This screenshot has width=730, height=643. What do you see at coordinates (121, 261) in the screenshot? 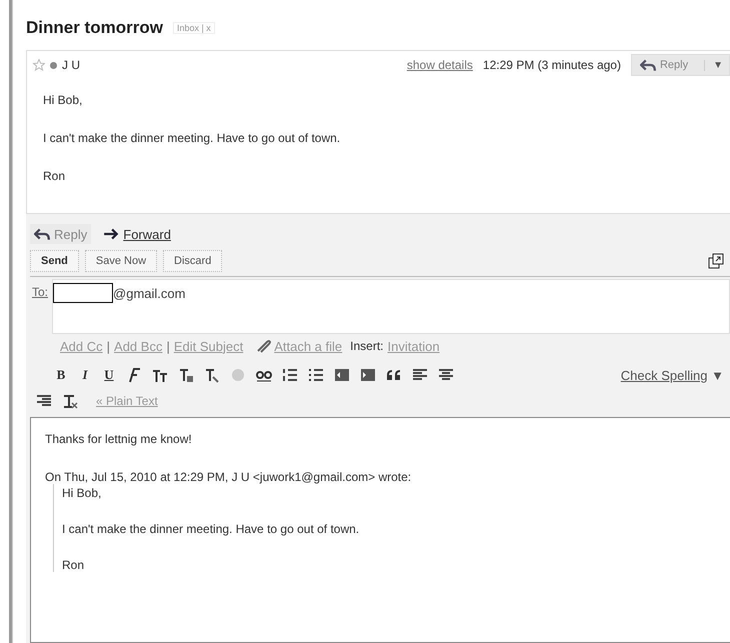
I see `save-button: Save Now` at bounding box center [121, 261].